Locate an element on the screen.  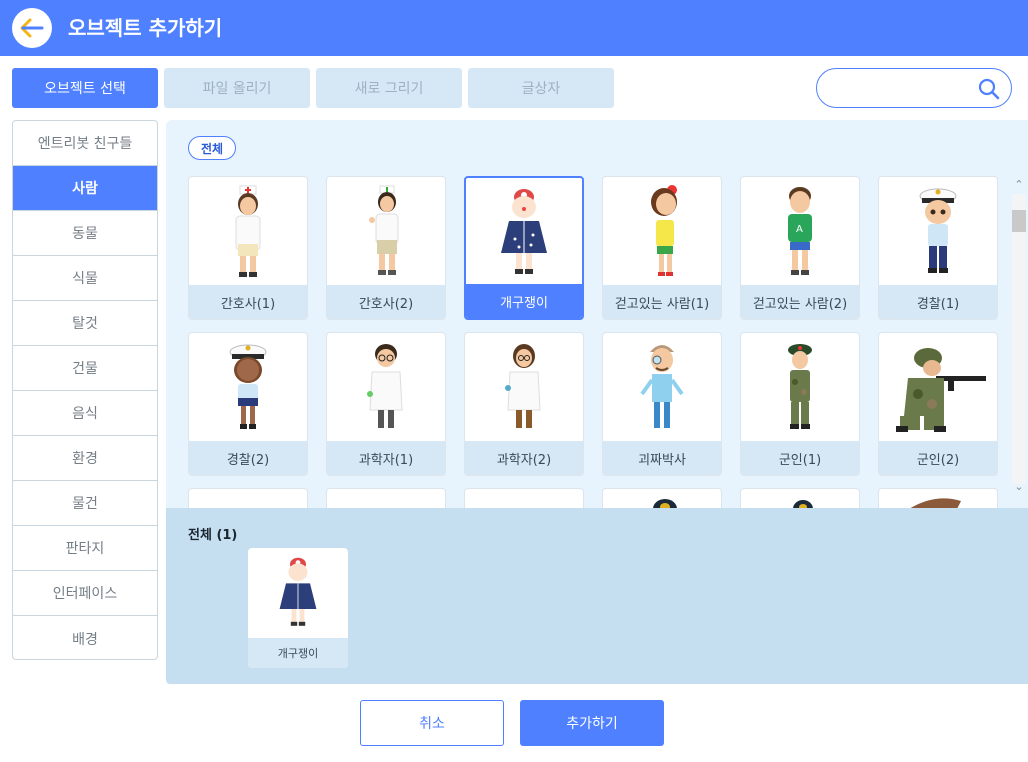
sidebar-item-animals: 동물 is located at coordinates (85, 233).